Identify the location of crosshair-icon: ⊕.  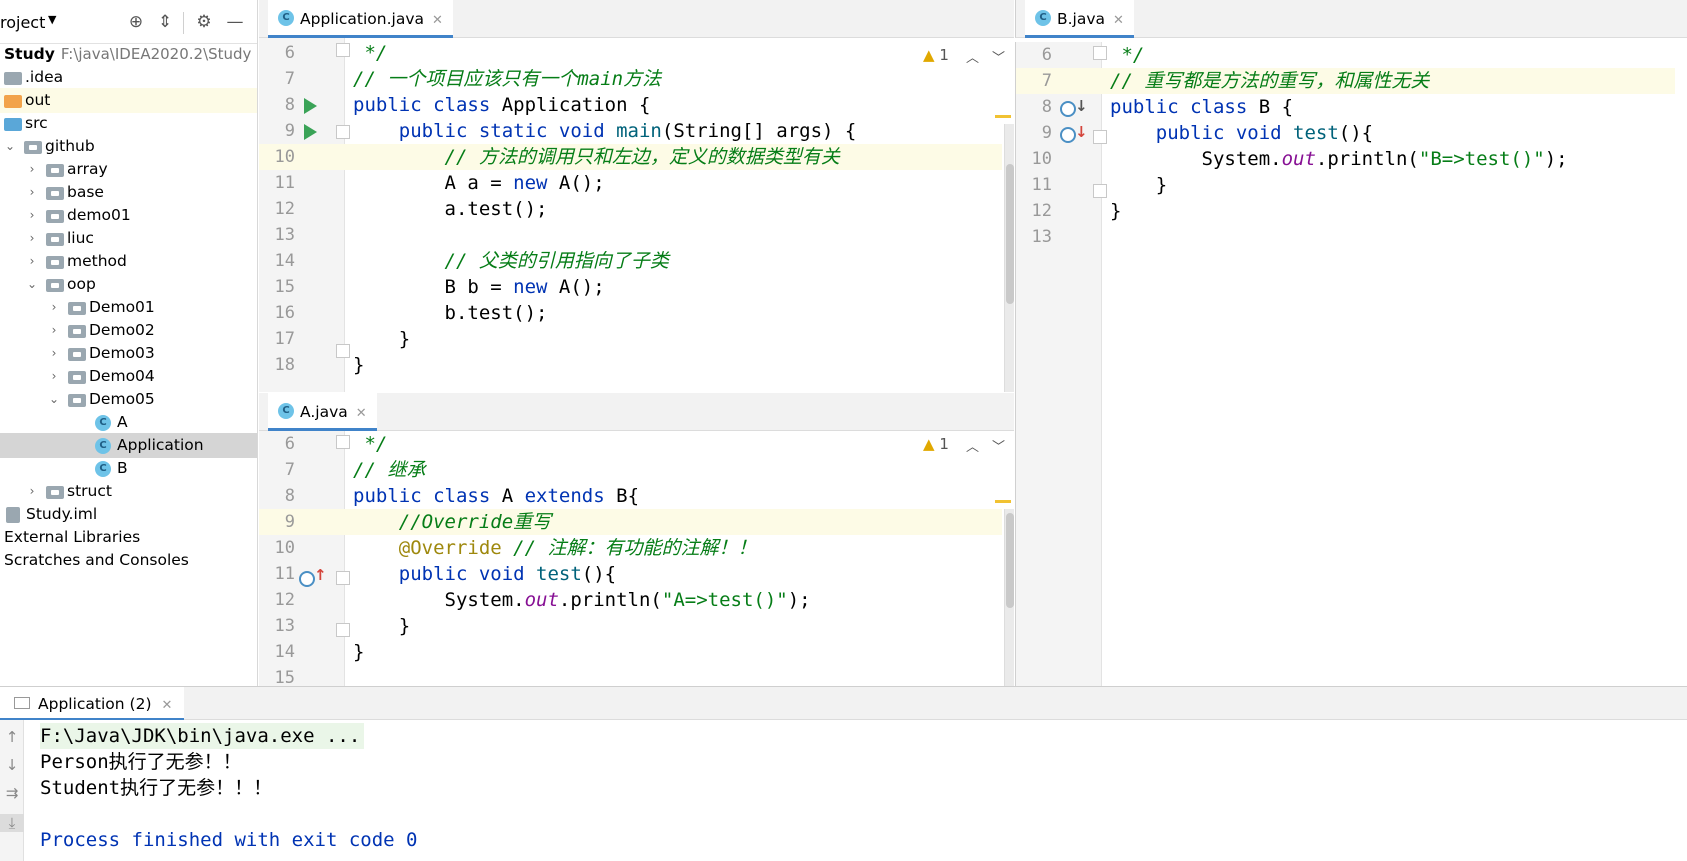
(136, 22).